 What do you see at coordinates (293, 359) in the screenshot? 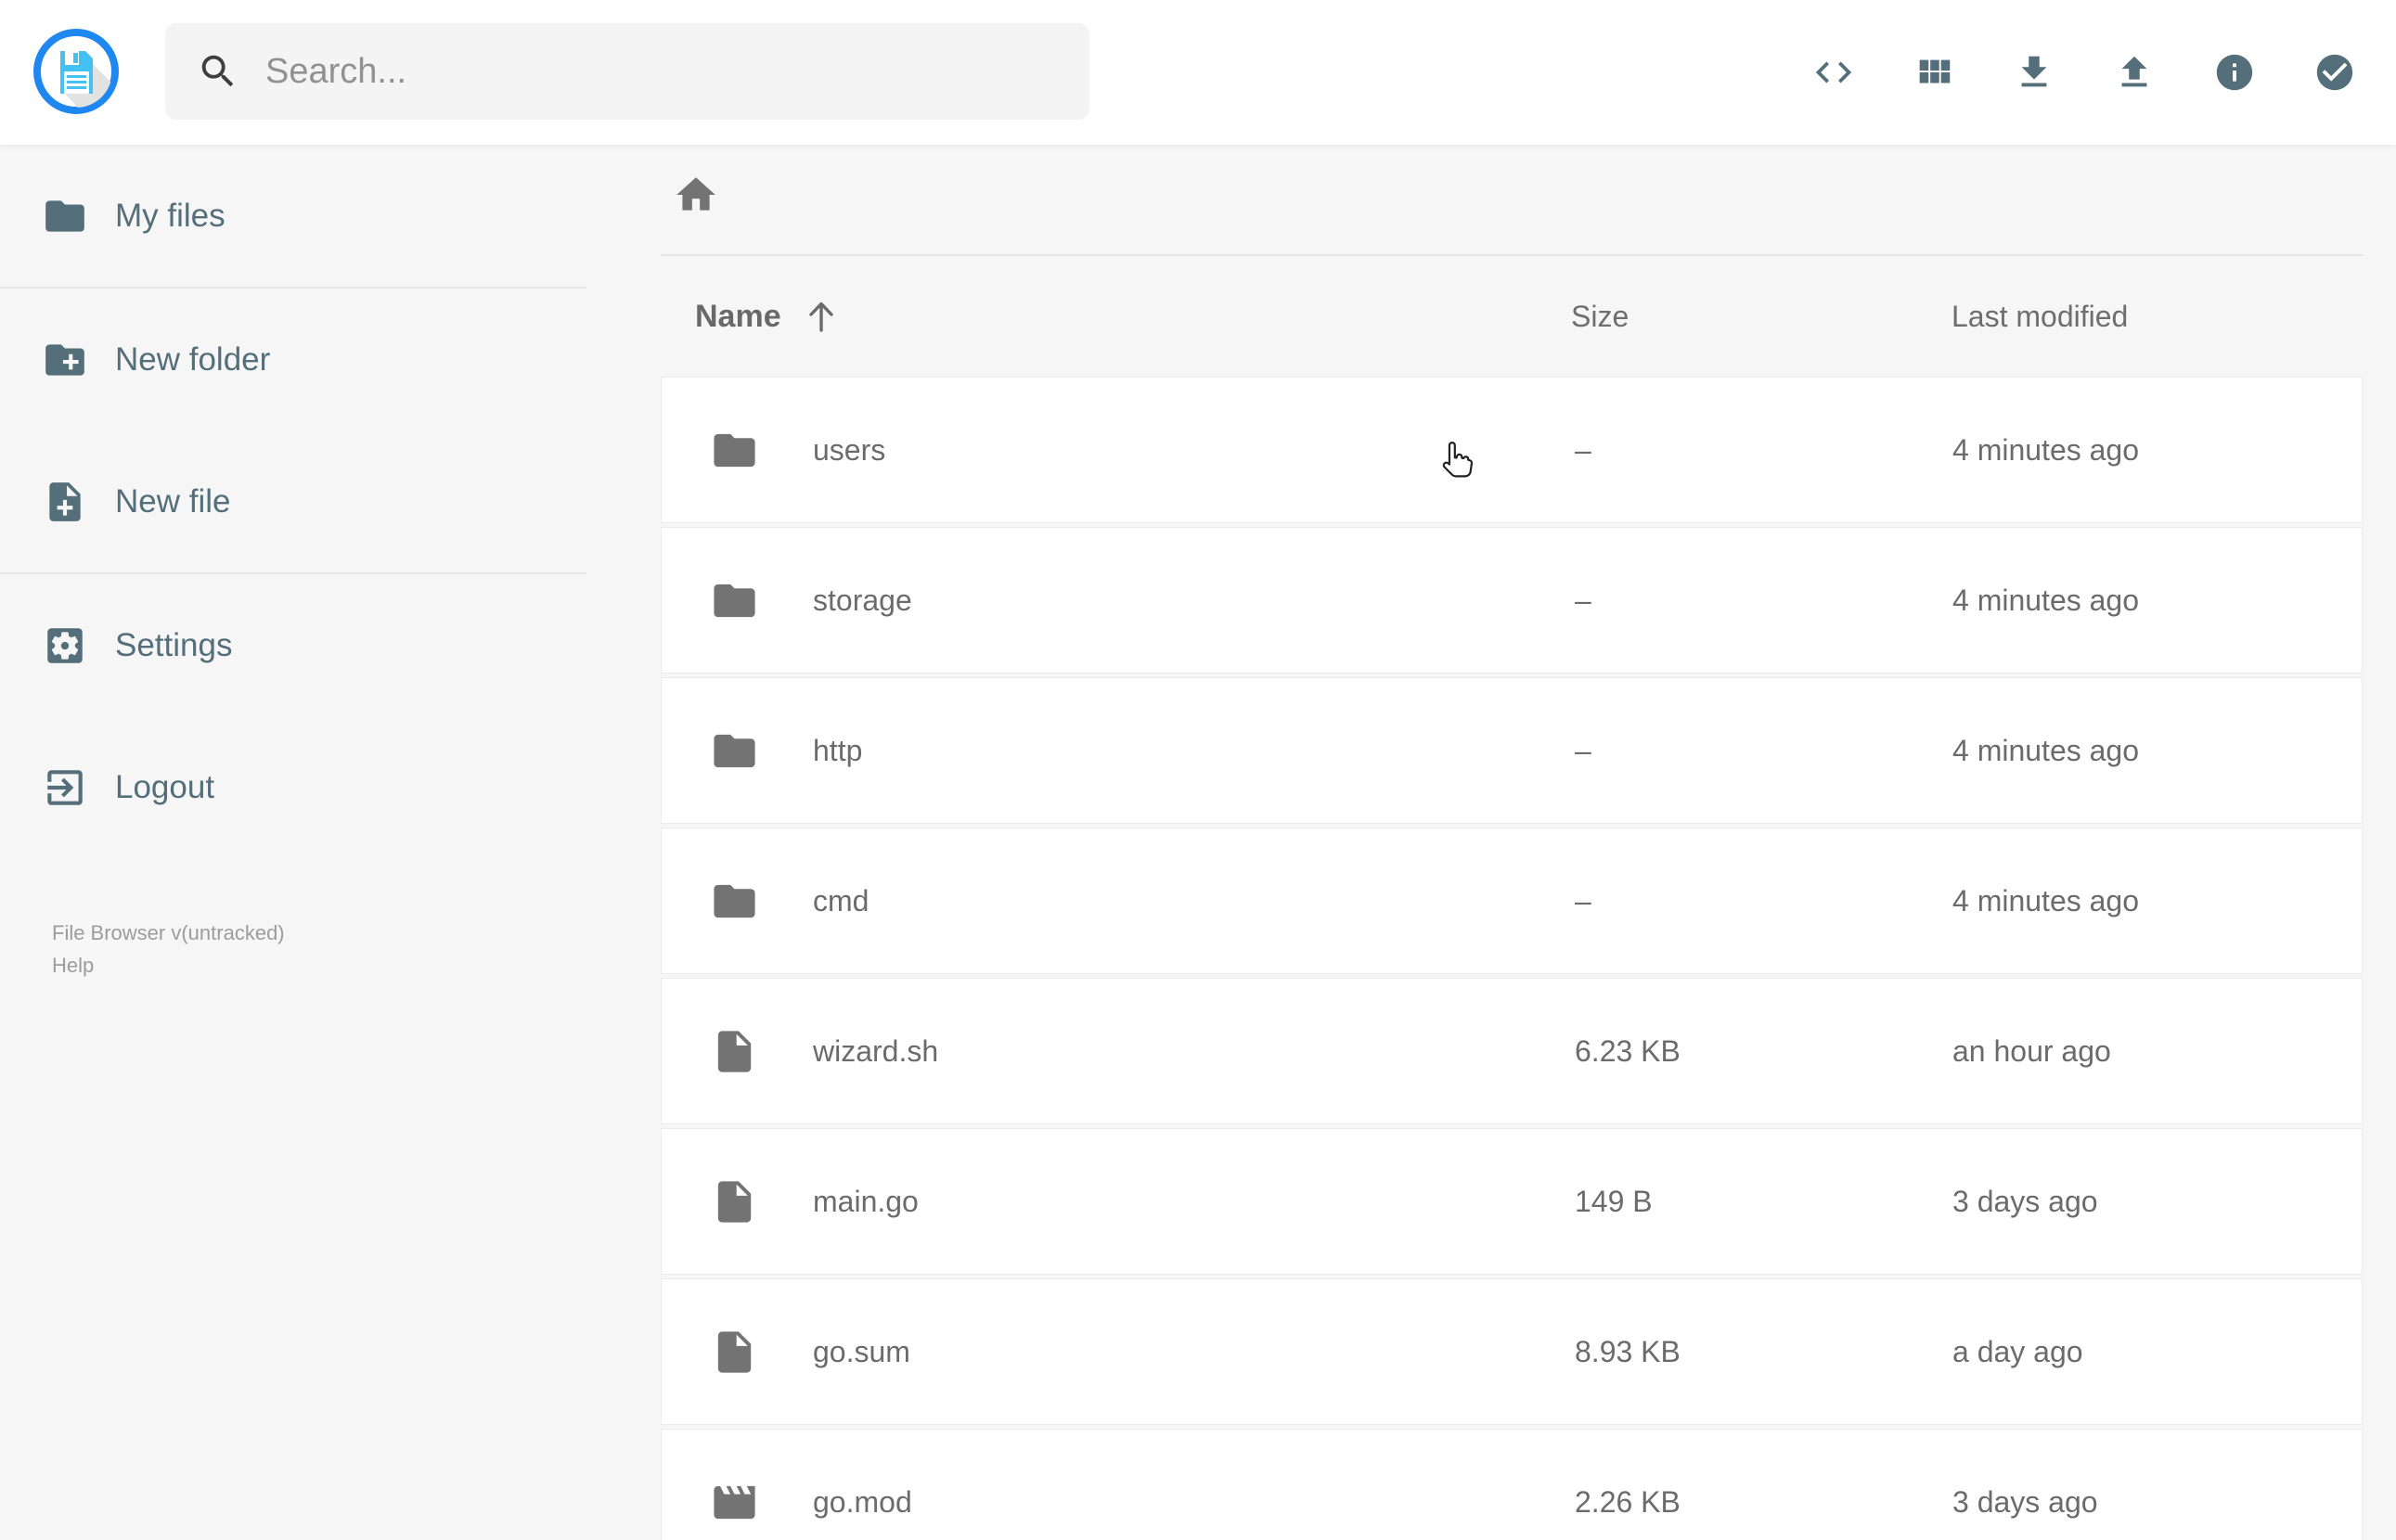
I see `sidebar-item-new-folder: New folder` at bounding box center [293, 359].